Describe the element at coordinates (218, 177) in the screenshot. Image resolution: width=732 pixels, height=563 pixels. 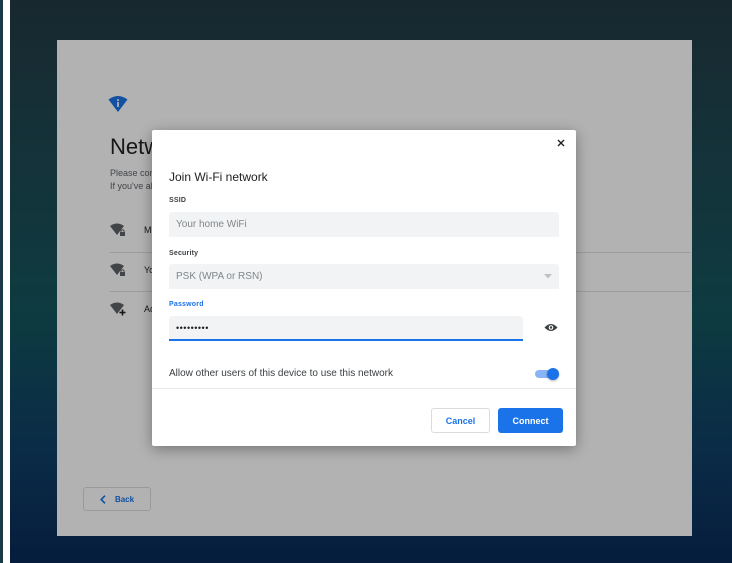
I see `dialog-title: Join Wi-Fi network` at that location.